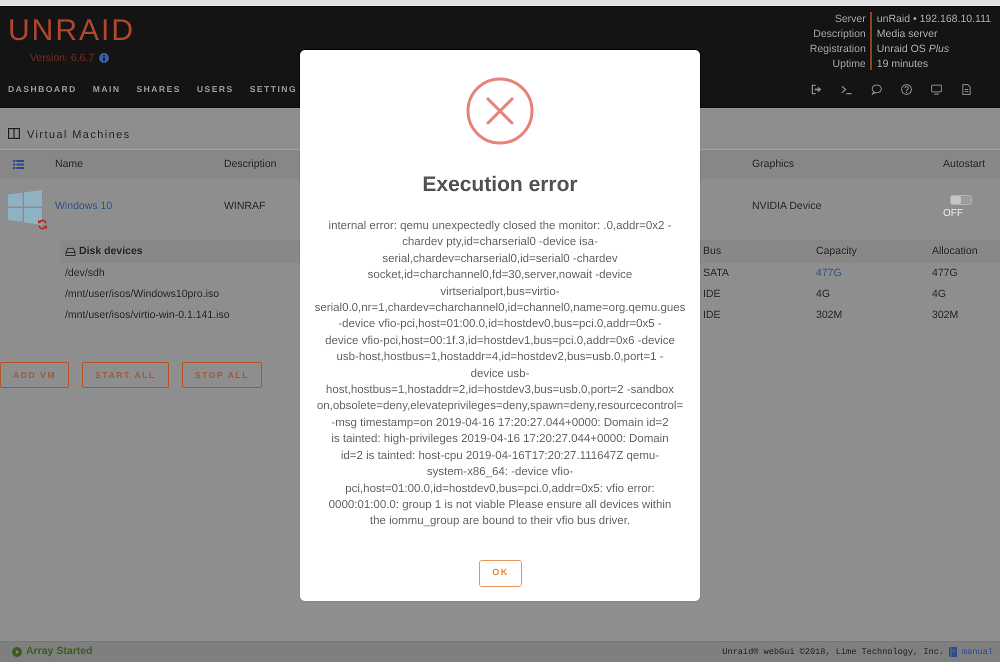 The width and height of the screenshot is (1000, 662). I want to click on info-value: 19 minutes, so click(902, 64).